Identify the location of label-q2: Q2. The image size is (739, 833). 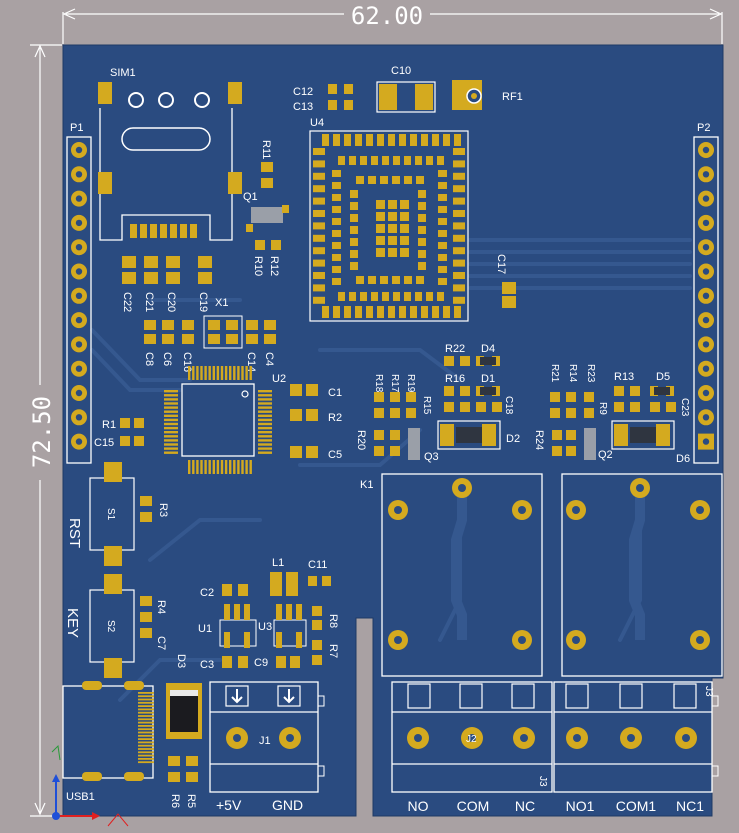
(605, 455).